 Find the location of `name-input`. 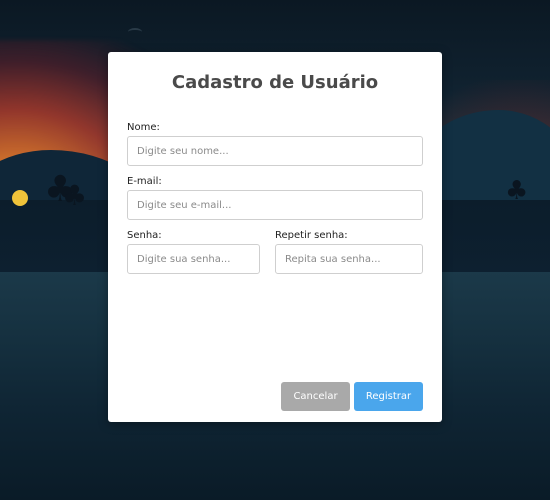

name-input is located at coordinates (275, 151).